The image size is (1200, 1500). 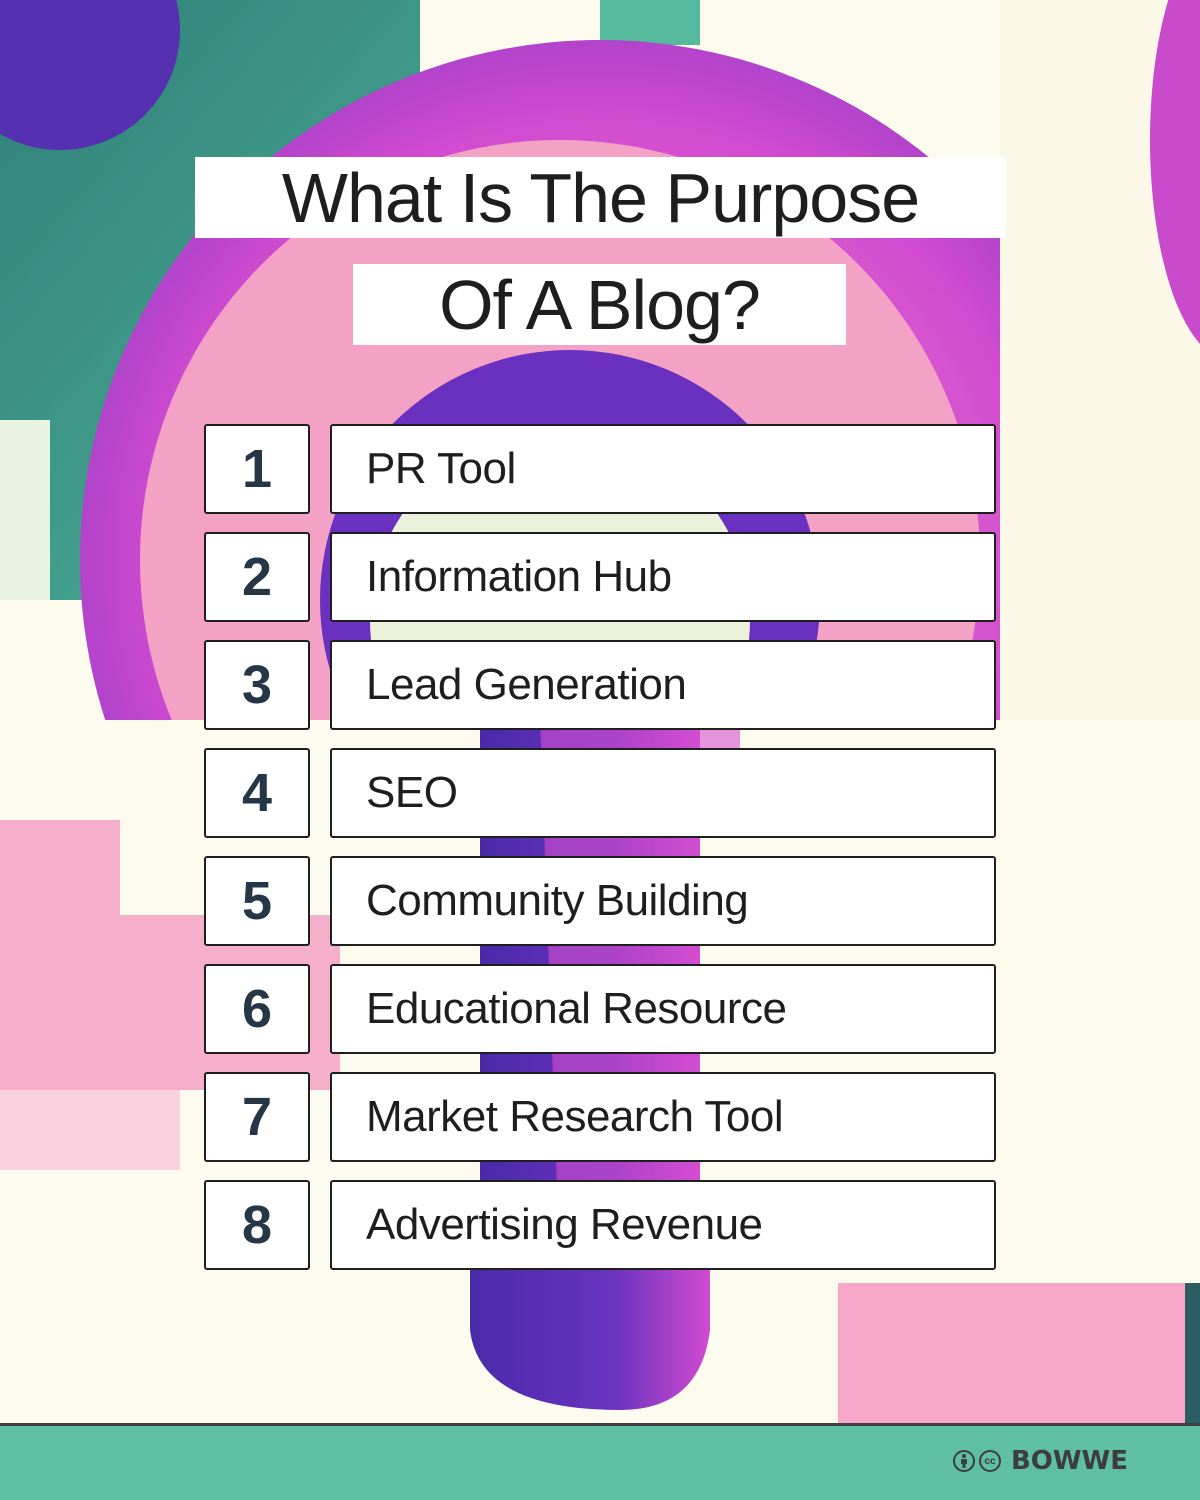 I want to click on item-number: 6, so click(x=257, y=1009).